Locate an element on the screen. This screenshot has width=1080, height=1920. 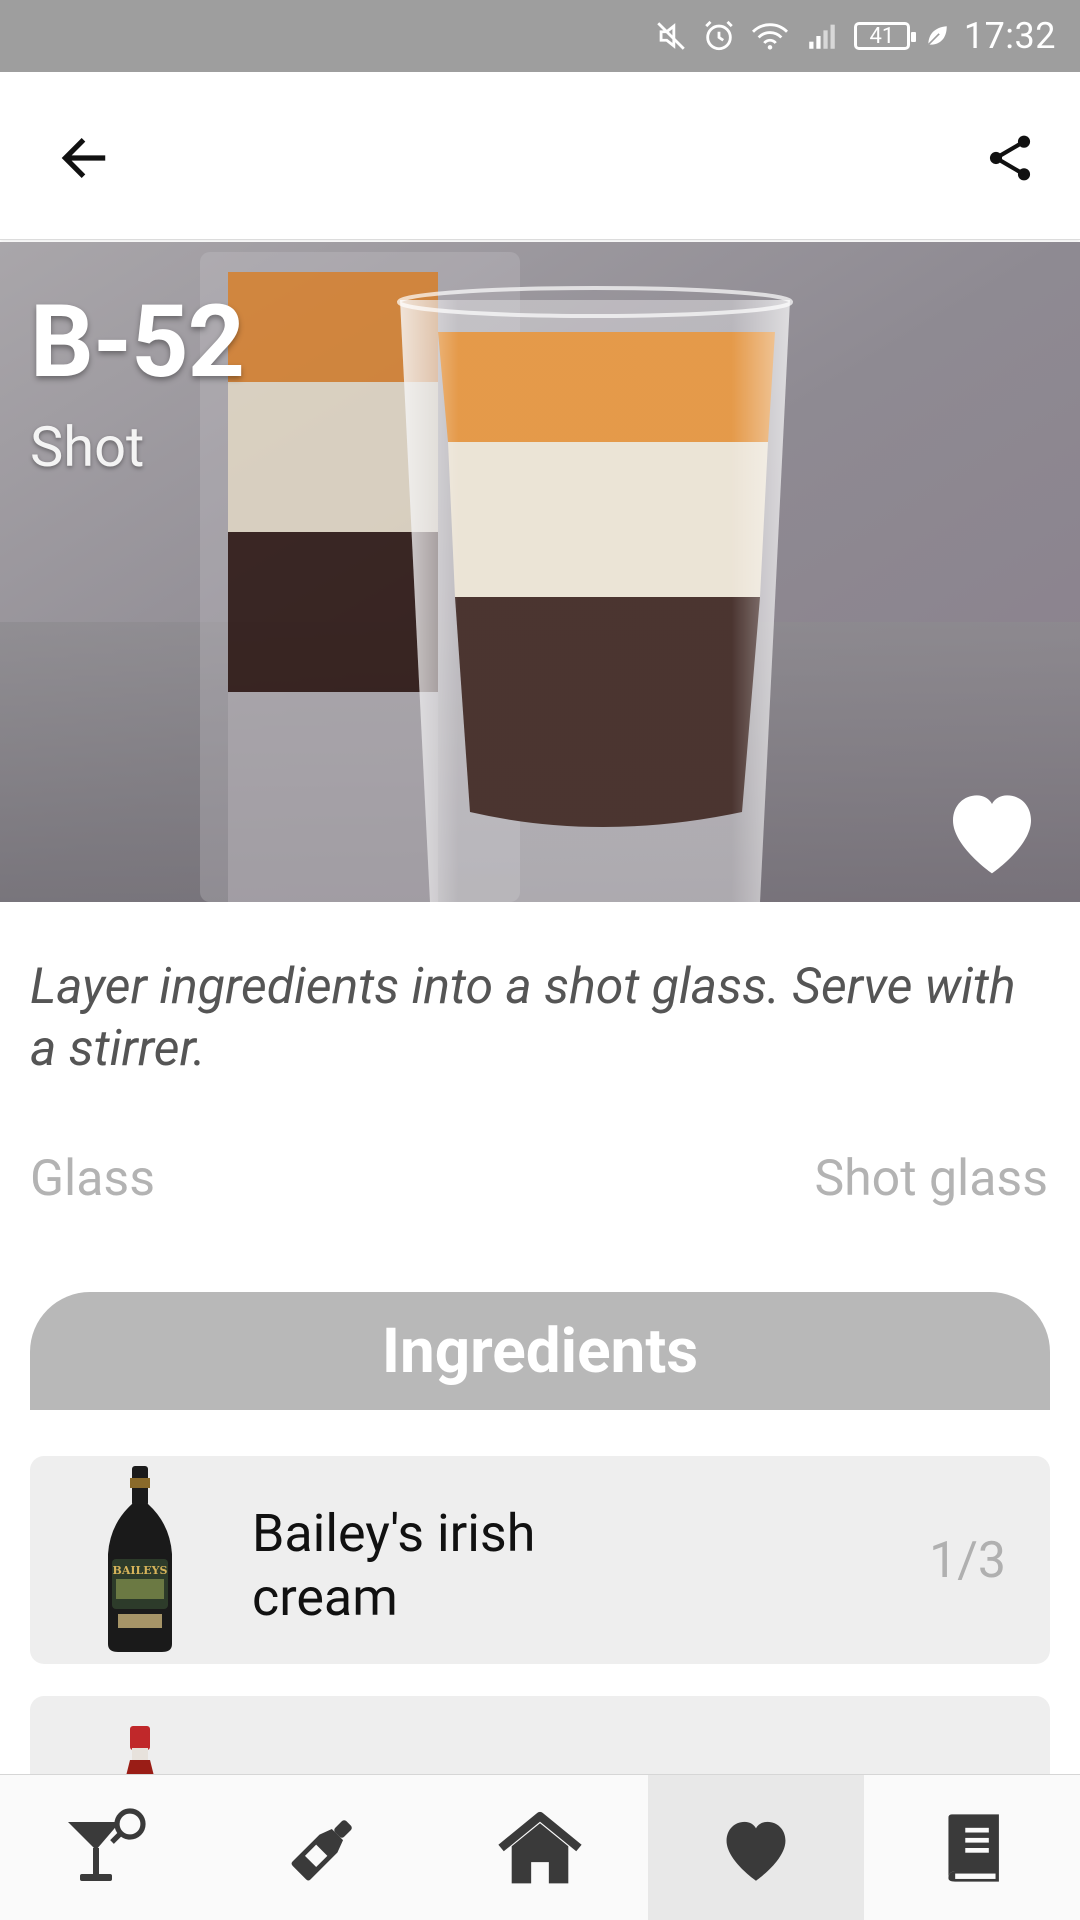
mute-icon is located at coordinates (671, 36).